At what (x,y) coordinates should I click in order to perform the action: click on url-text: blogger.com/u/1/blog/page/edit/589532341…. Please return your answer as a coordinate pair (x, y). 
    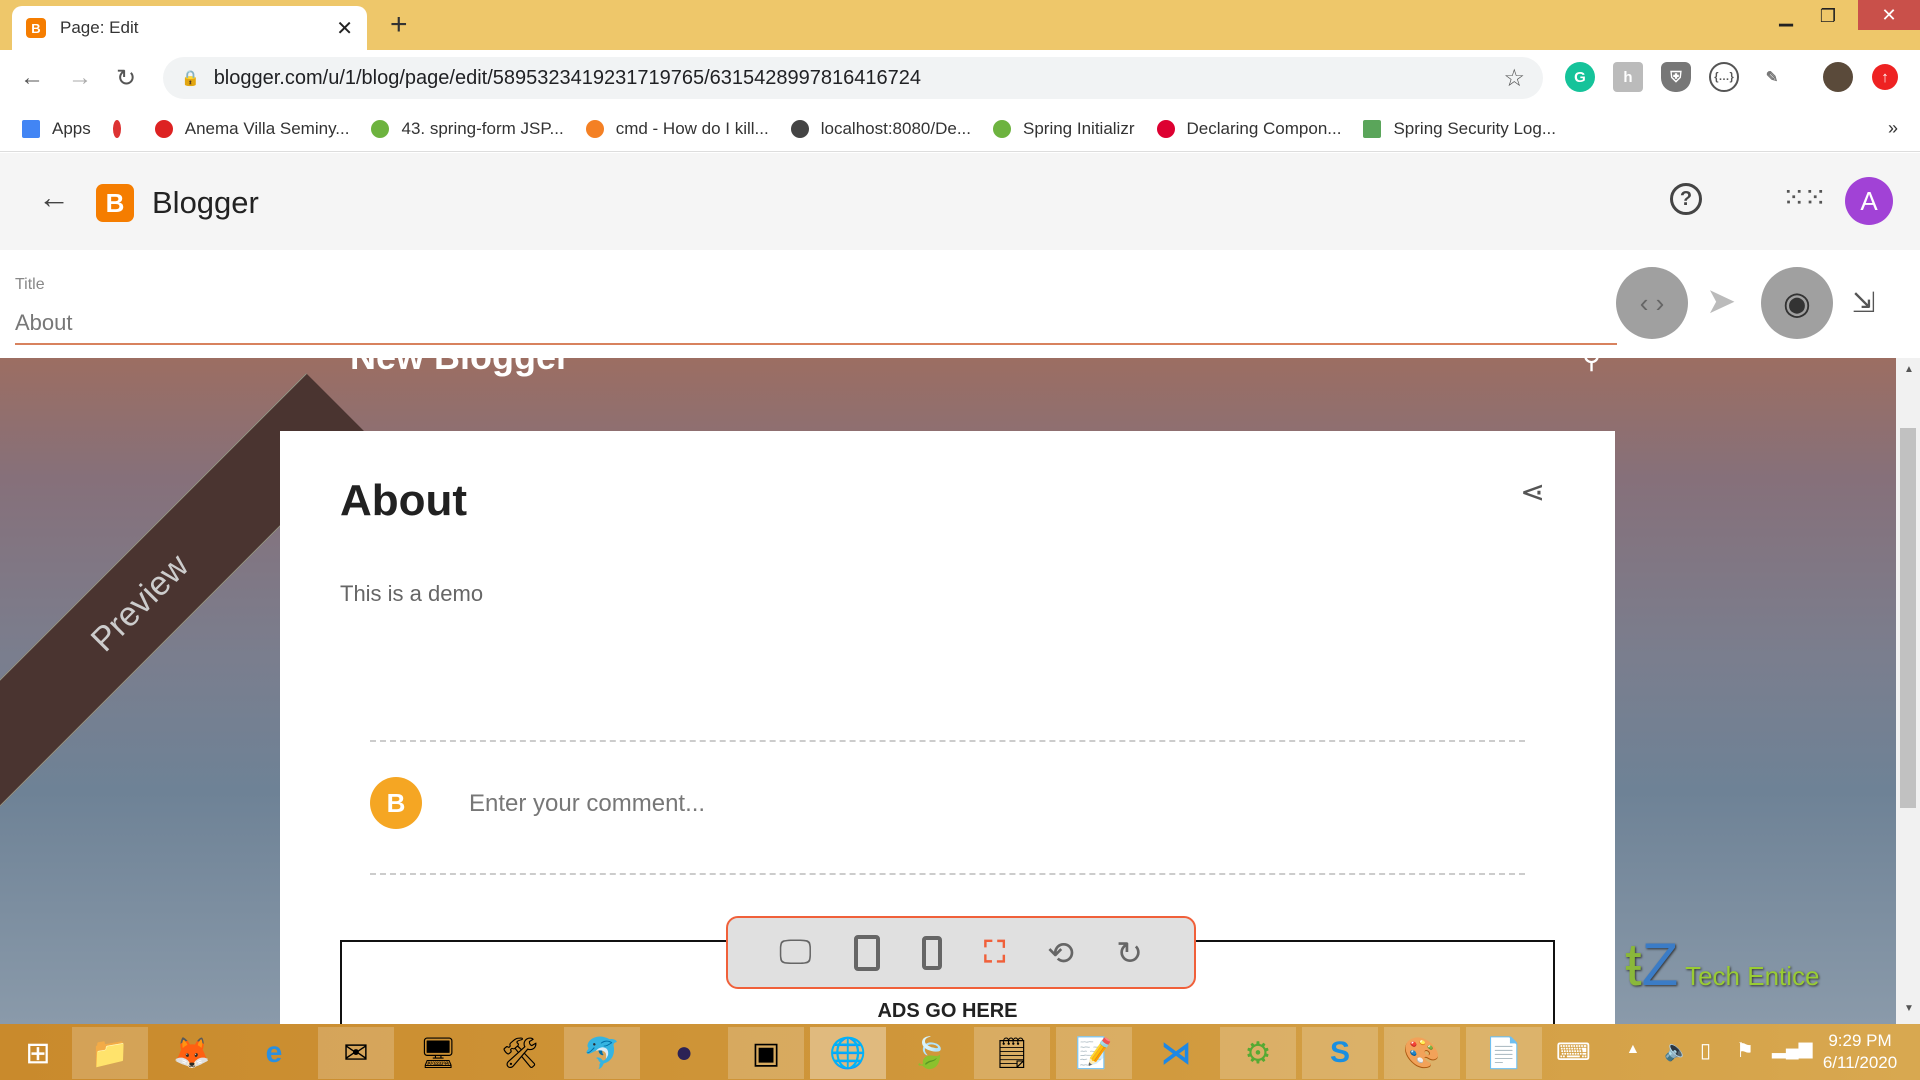
    Looking at the image, I should click on (567, 77).